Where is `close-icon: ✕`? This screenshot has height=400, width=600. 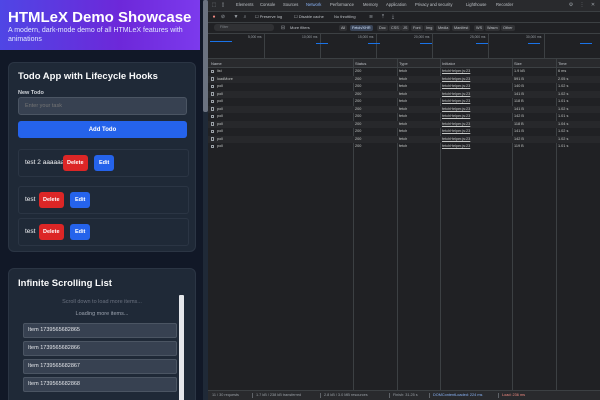
close-icon: ✕ is located at coordinates (593, 5).